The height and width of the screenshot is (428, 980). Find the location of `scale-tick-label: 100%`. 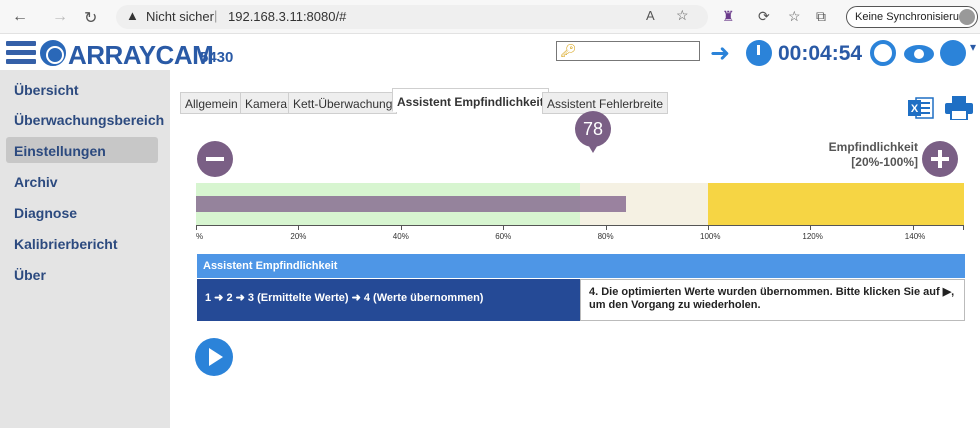

scale-tick-label: 100% is located at coordinates (710, 236).